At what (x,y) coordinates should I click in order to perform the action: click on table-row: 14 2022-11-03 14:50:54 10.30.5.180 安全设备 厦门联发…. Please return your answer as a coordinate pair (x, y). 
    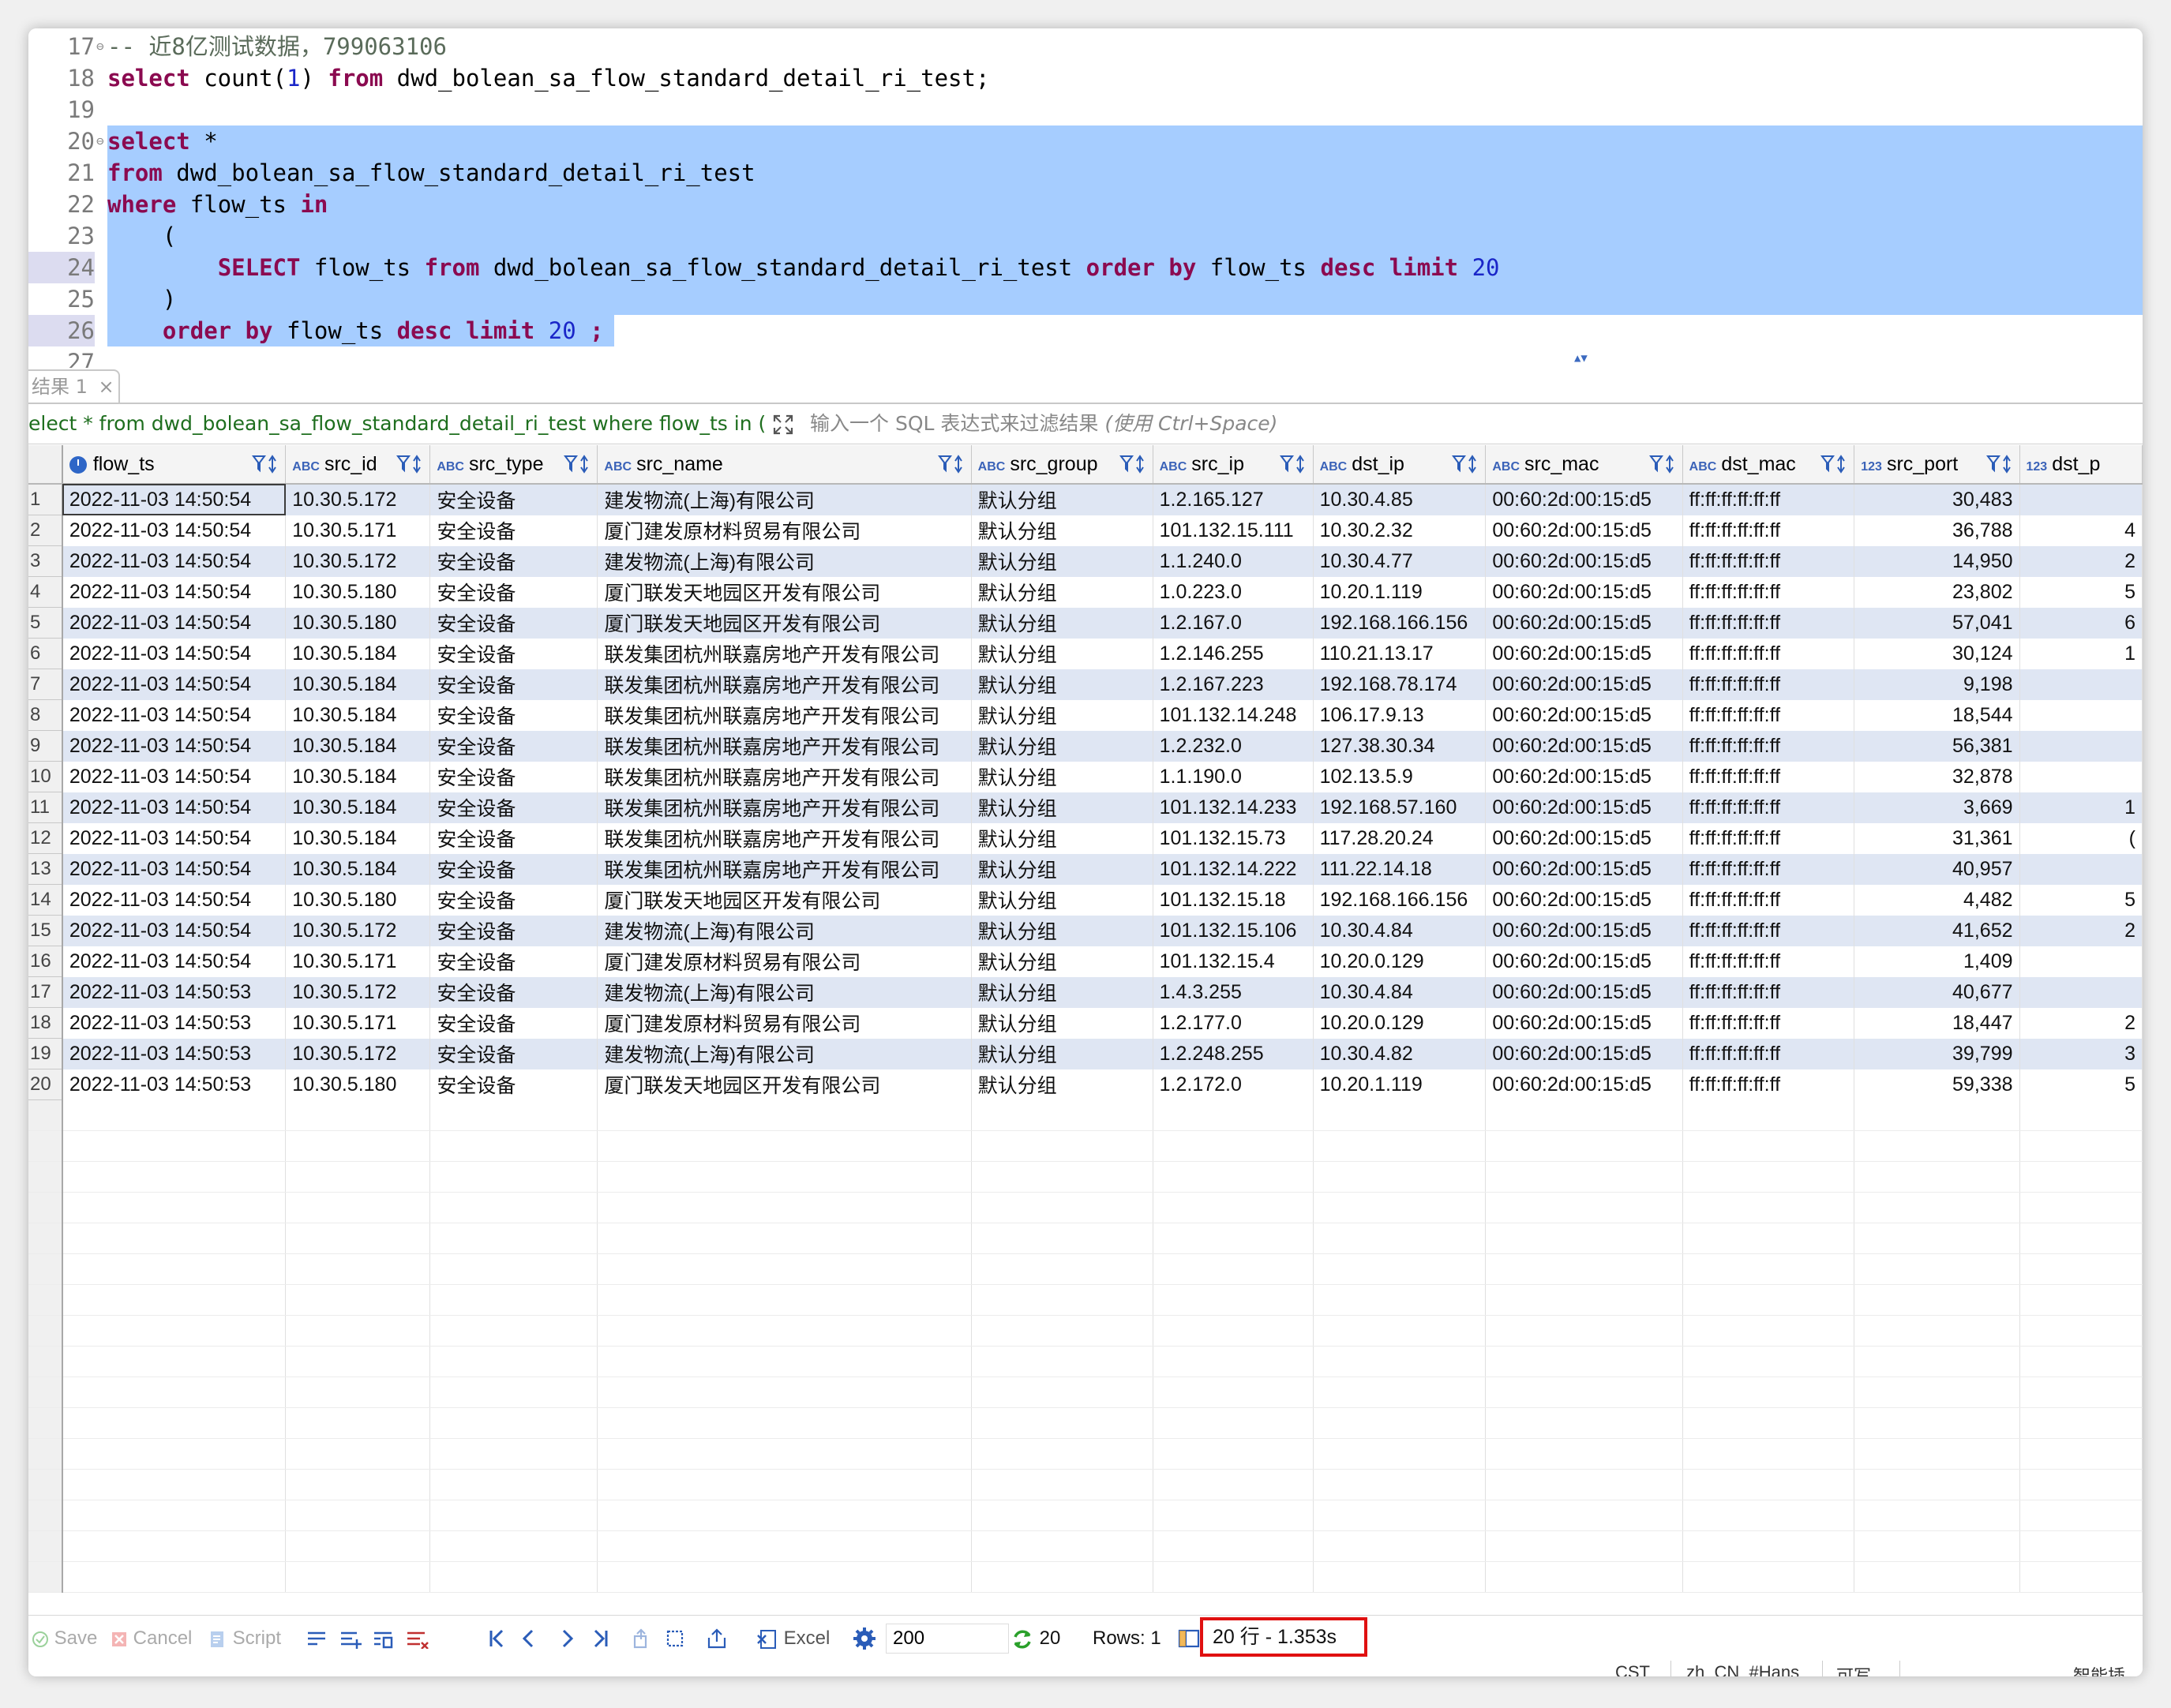
    Looking at the image, I should click on (1085, 900).